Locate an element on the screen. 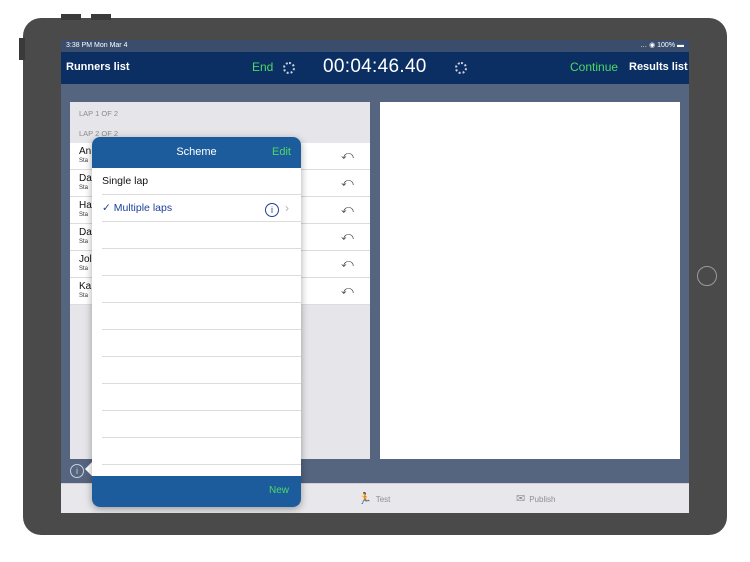 This screenshot has width=750, height=562. chevron-right-icon: › is located at coordinates (287, 208).